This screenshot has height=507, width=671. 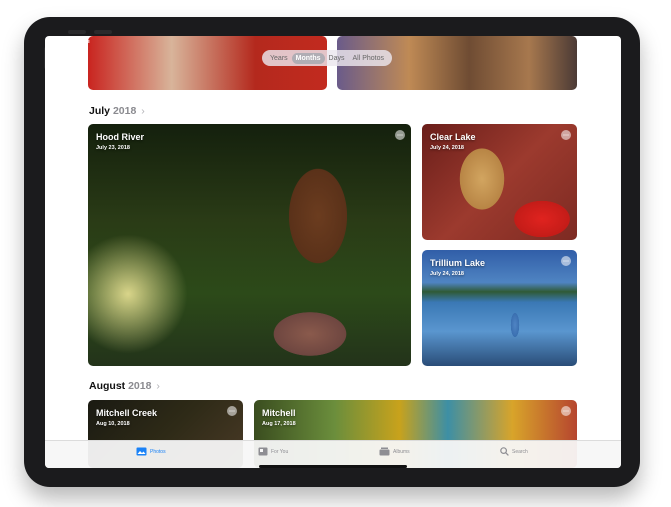 I want to click on tab-for-you: For You, so click(x=273, y=451).